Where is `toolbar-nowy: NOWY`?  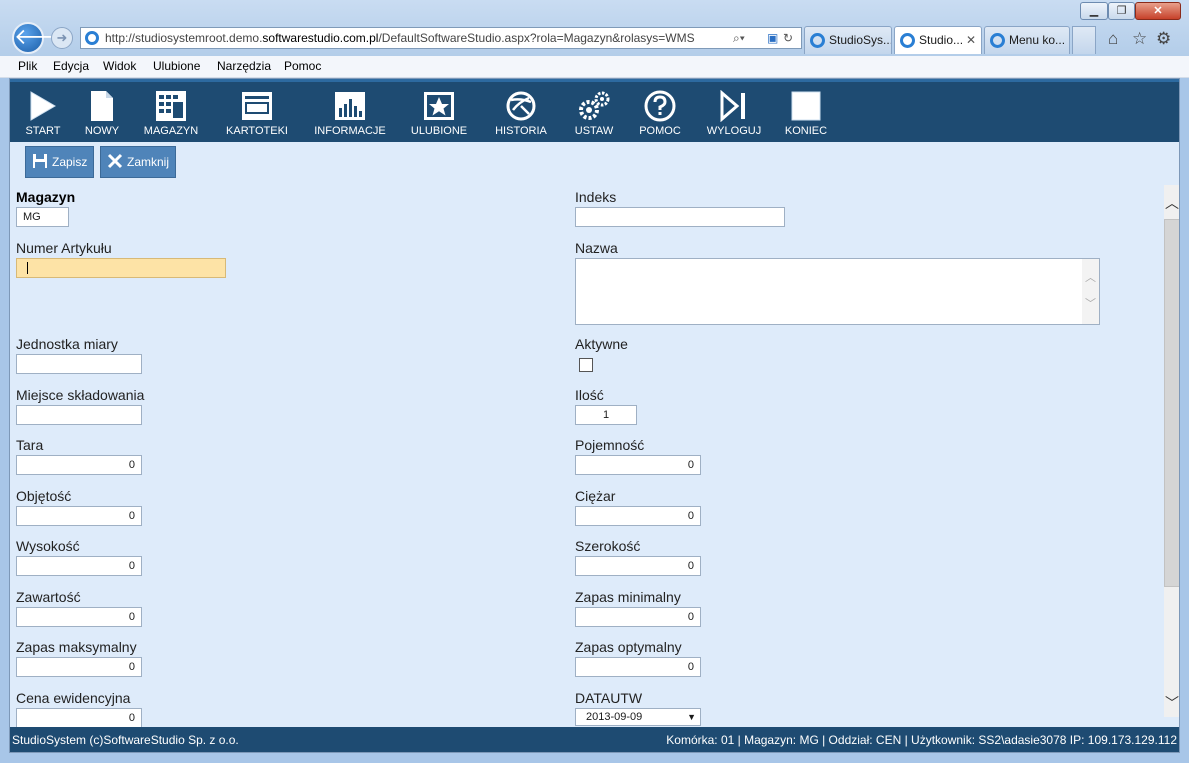 toolbar-nowy: NOWY is located at coordinates (102, 113).